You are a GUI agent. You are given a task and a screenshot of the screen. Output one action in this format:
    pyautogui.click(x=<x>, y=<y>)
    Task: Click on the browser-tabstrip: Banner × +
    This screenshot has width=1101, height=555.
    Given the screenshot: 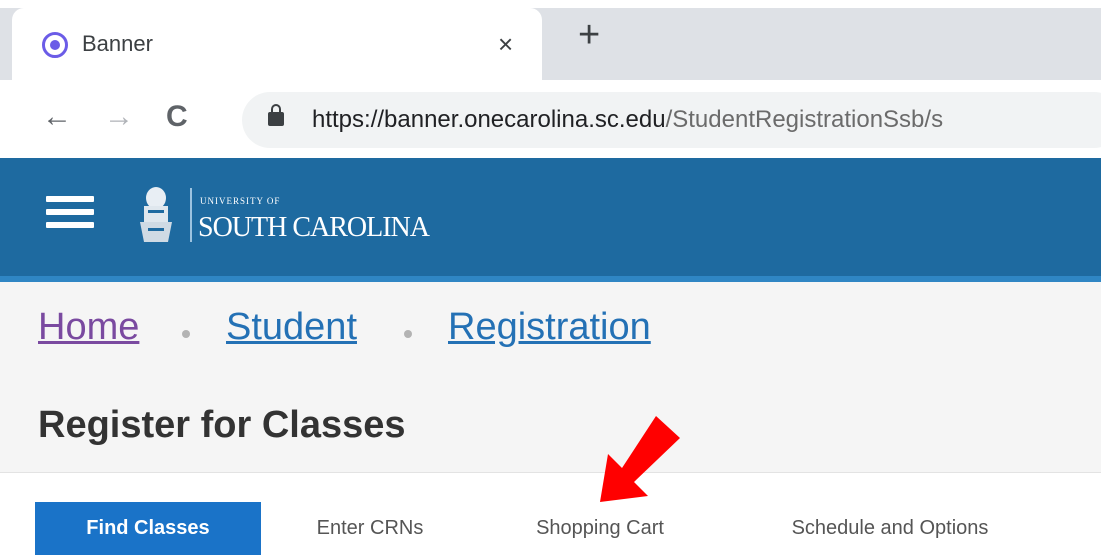 What is the action you would take?
    pyautogui.click(x=550, y=41)
    